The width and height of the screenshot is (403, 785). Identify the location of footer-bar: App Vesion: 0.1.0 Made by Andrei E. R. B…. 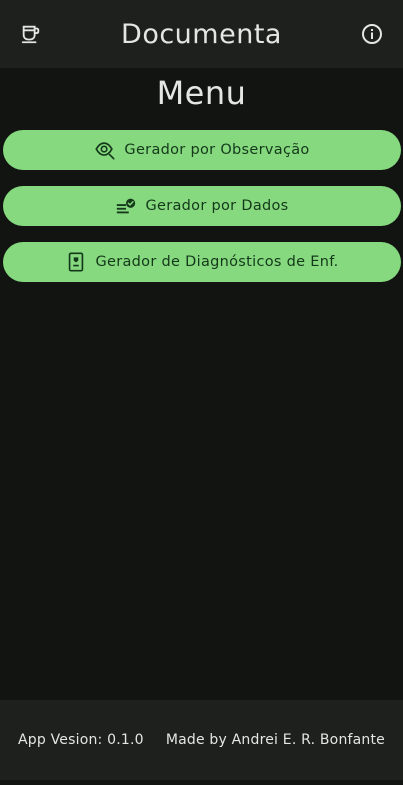
(201, 740).